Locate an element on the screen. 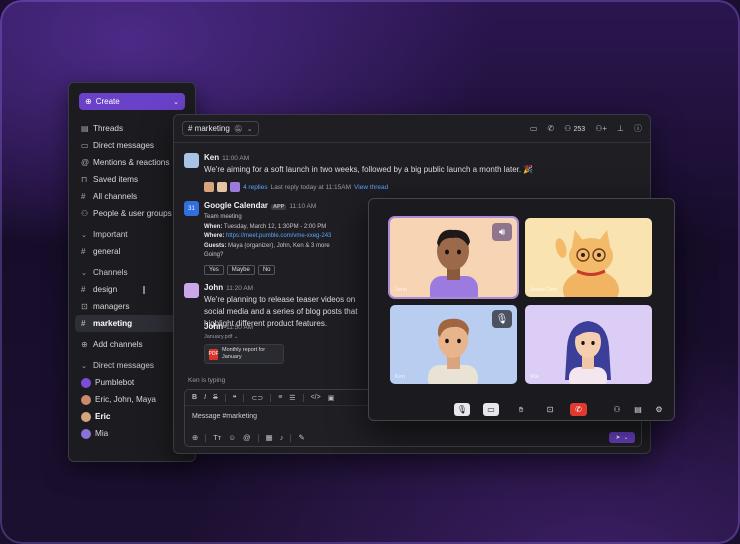 This screenshot has height=544, width=740. sidebar-item-label: Add channels is located at coordinates (118, 344).